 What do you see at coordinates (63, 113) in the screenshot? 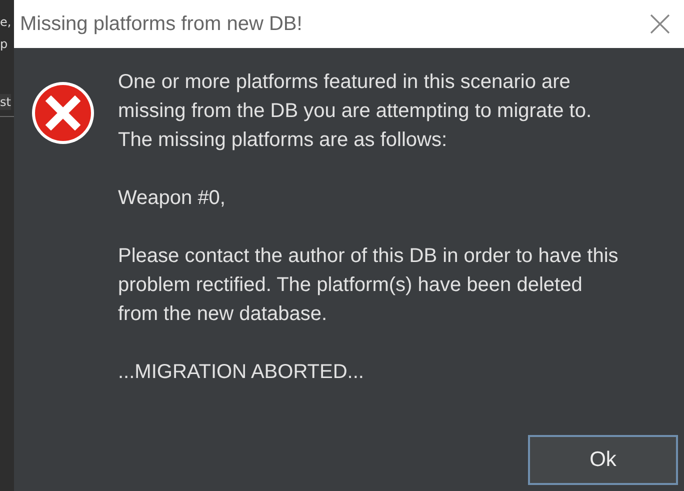
I see `error-icon` at bounding box center [63, 113].